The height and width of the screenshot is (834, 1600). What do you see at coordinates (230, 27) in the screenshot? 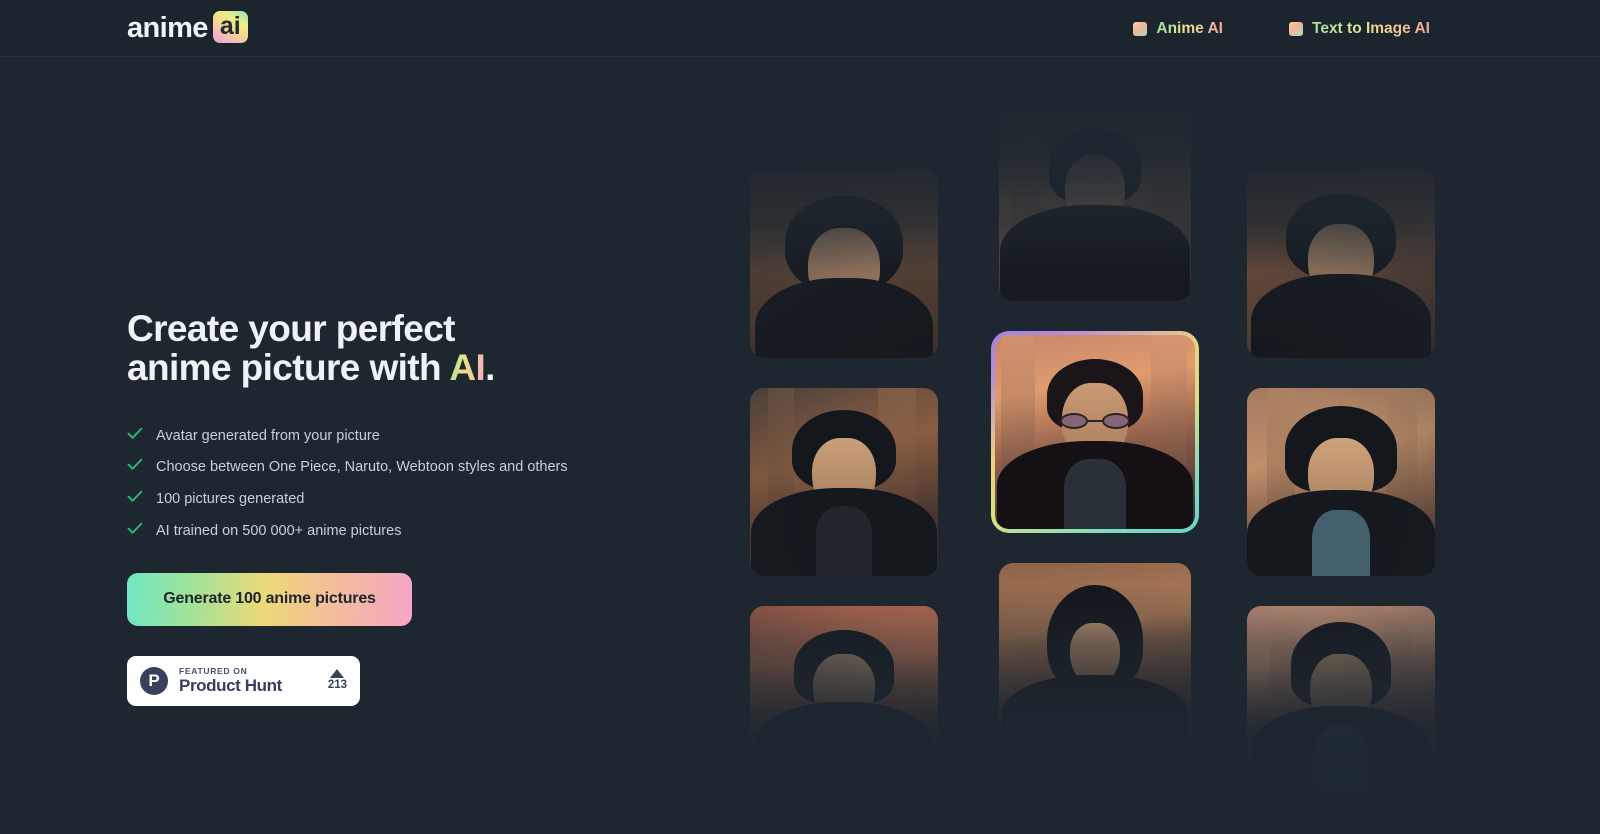
I see `logo-ai-badge: ai` at bounding box center [230, 27].